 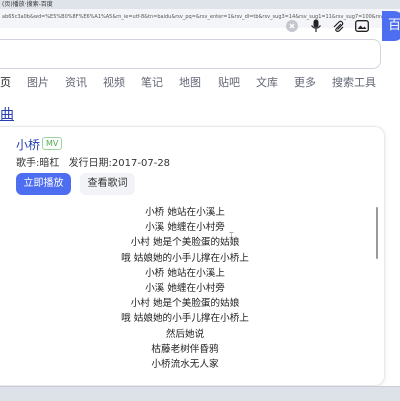 I want to click on tab-notes: 笔记, so click(x=152, y=83).